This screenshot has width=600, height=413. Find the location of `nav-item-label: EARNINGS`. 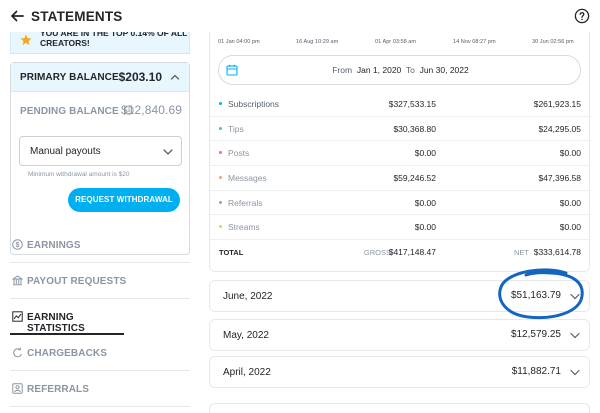

nav-item-label: EARNINGS is located at coordinates (54, 245).